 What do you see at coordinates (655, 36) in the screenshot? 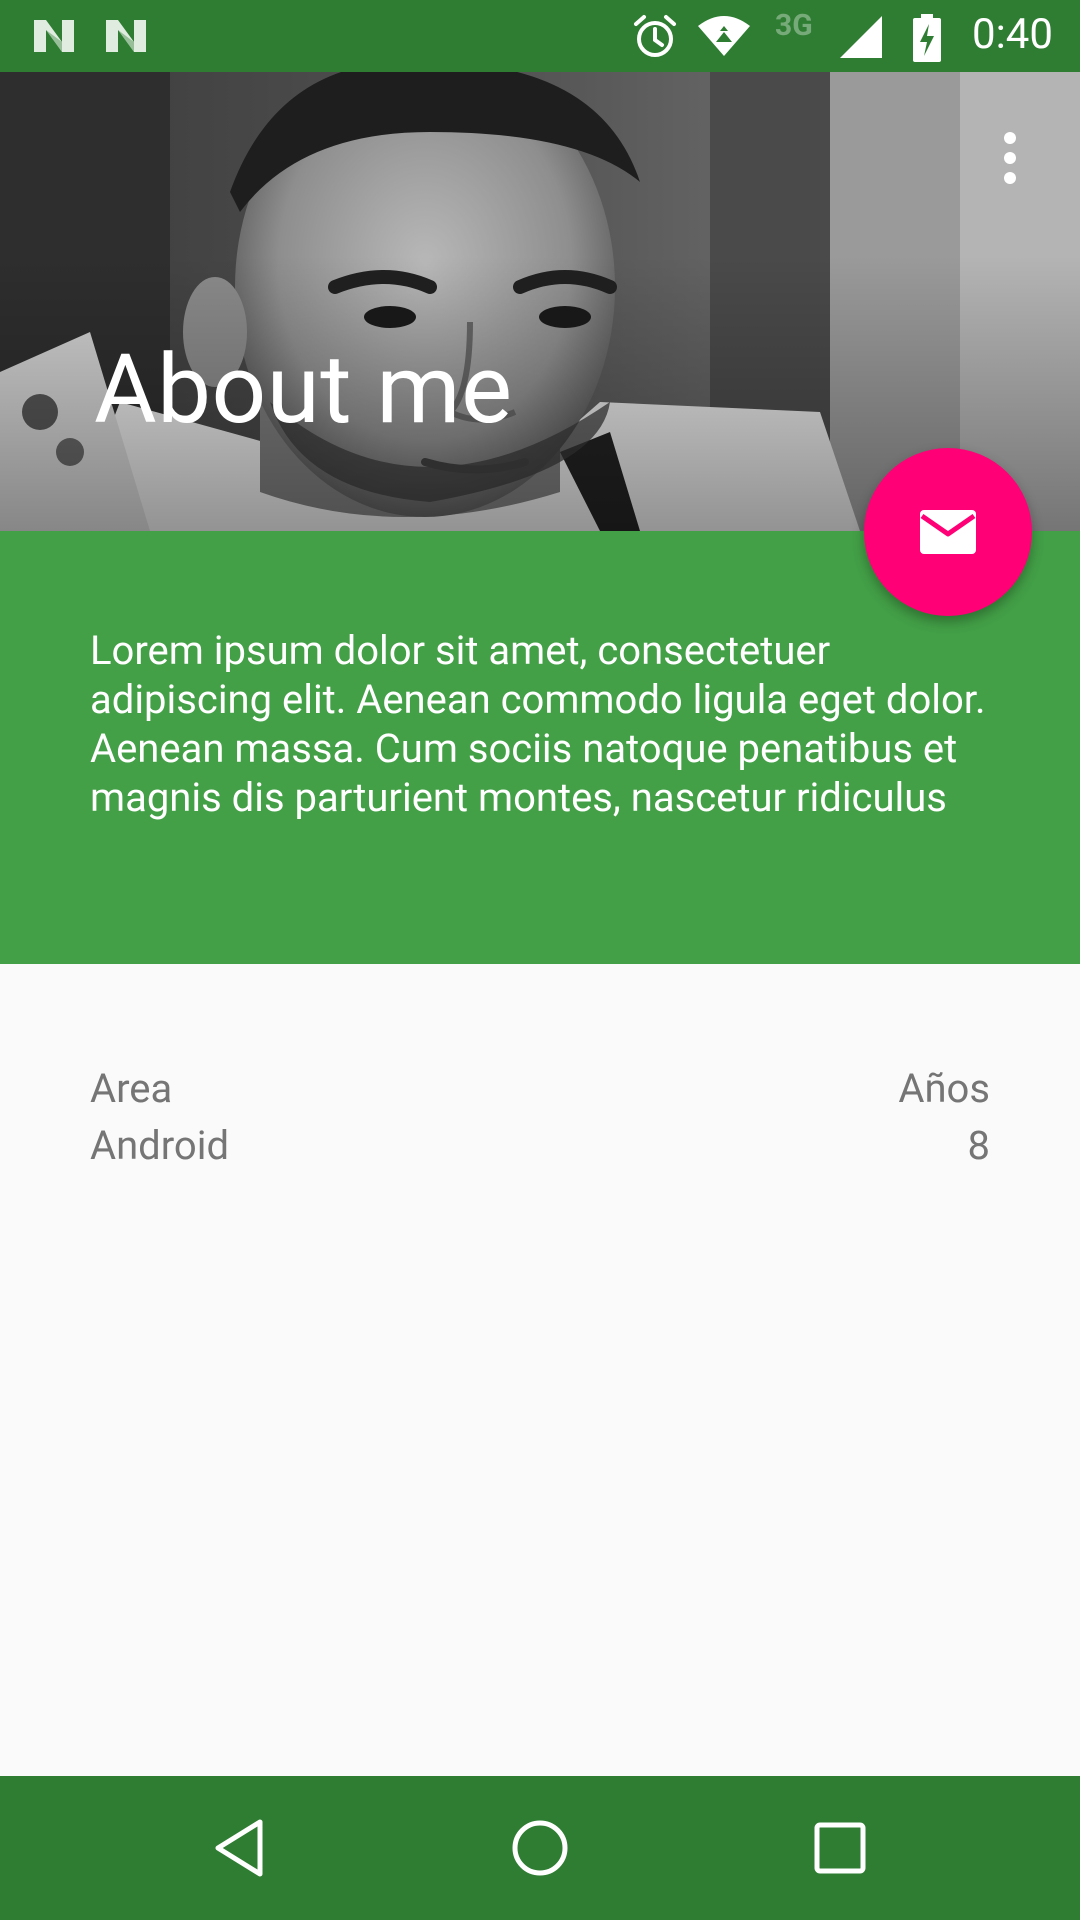
I see `alarm-icon` at bounding box center [655, 36].